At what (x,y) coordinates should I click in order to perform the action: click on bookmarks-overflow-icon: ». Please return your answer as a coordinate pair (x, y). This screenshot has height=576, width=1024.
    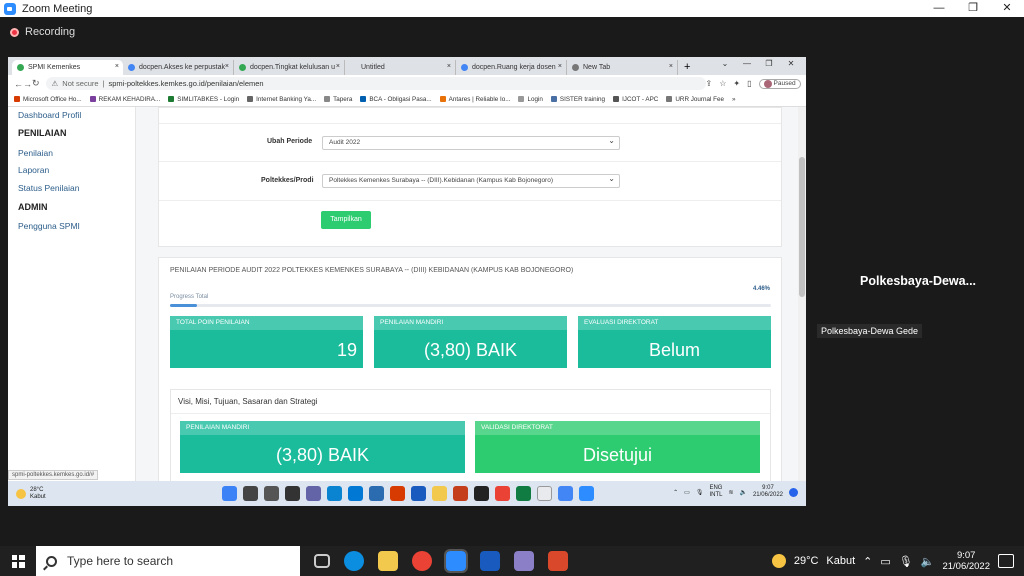
    Looking at the image, I should click on (734, 99).